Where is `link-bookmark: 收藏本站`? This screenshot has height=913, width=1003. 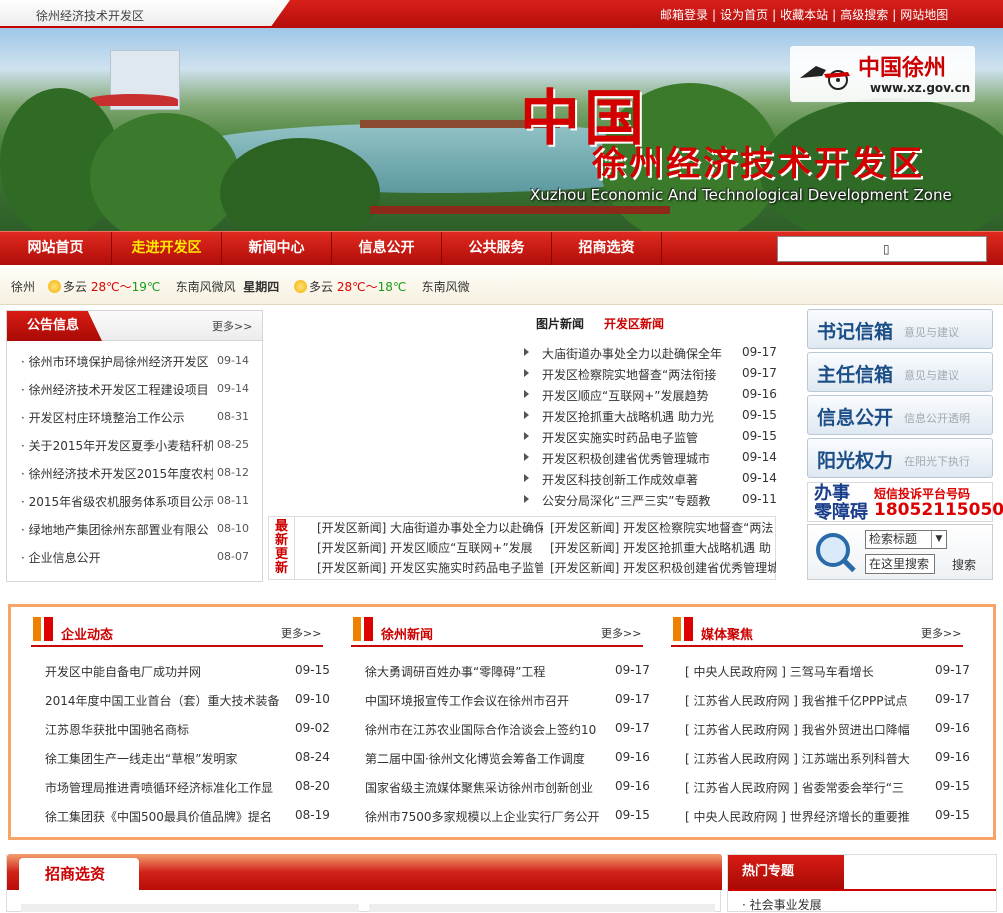 link-bookmark: 收藏本站 is located at coordinates (804, 15).